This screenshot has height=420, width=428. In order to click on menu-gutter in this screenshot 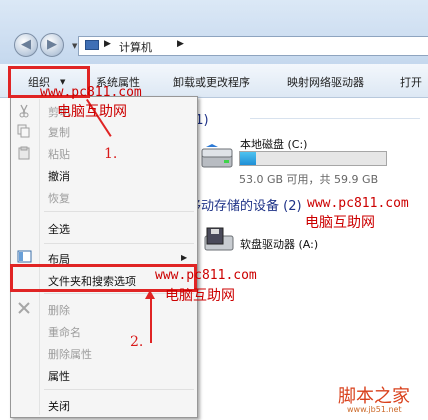, I will do `click(39, 257)`.